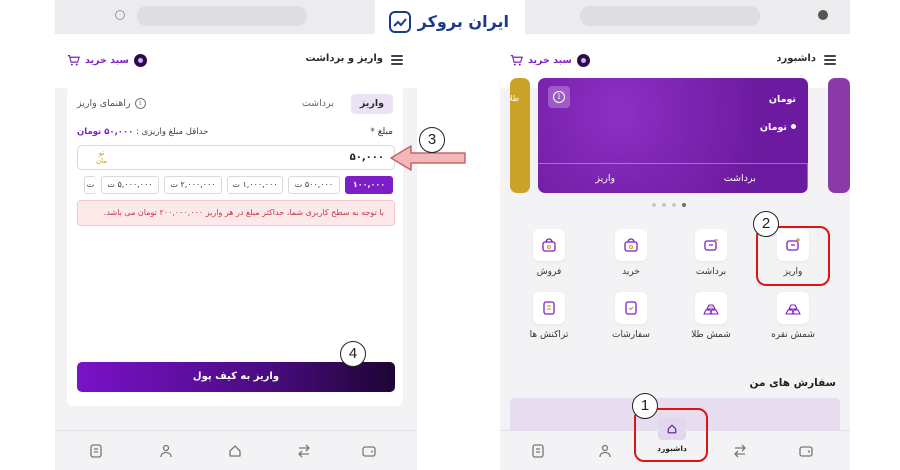  I want to click on bag-buy-icon, so click(631, 245).